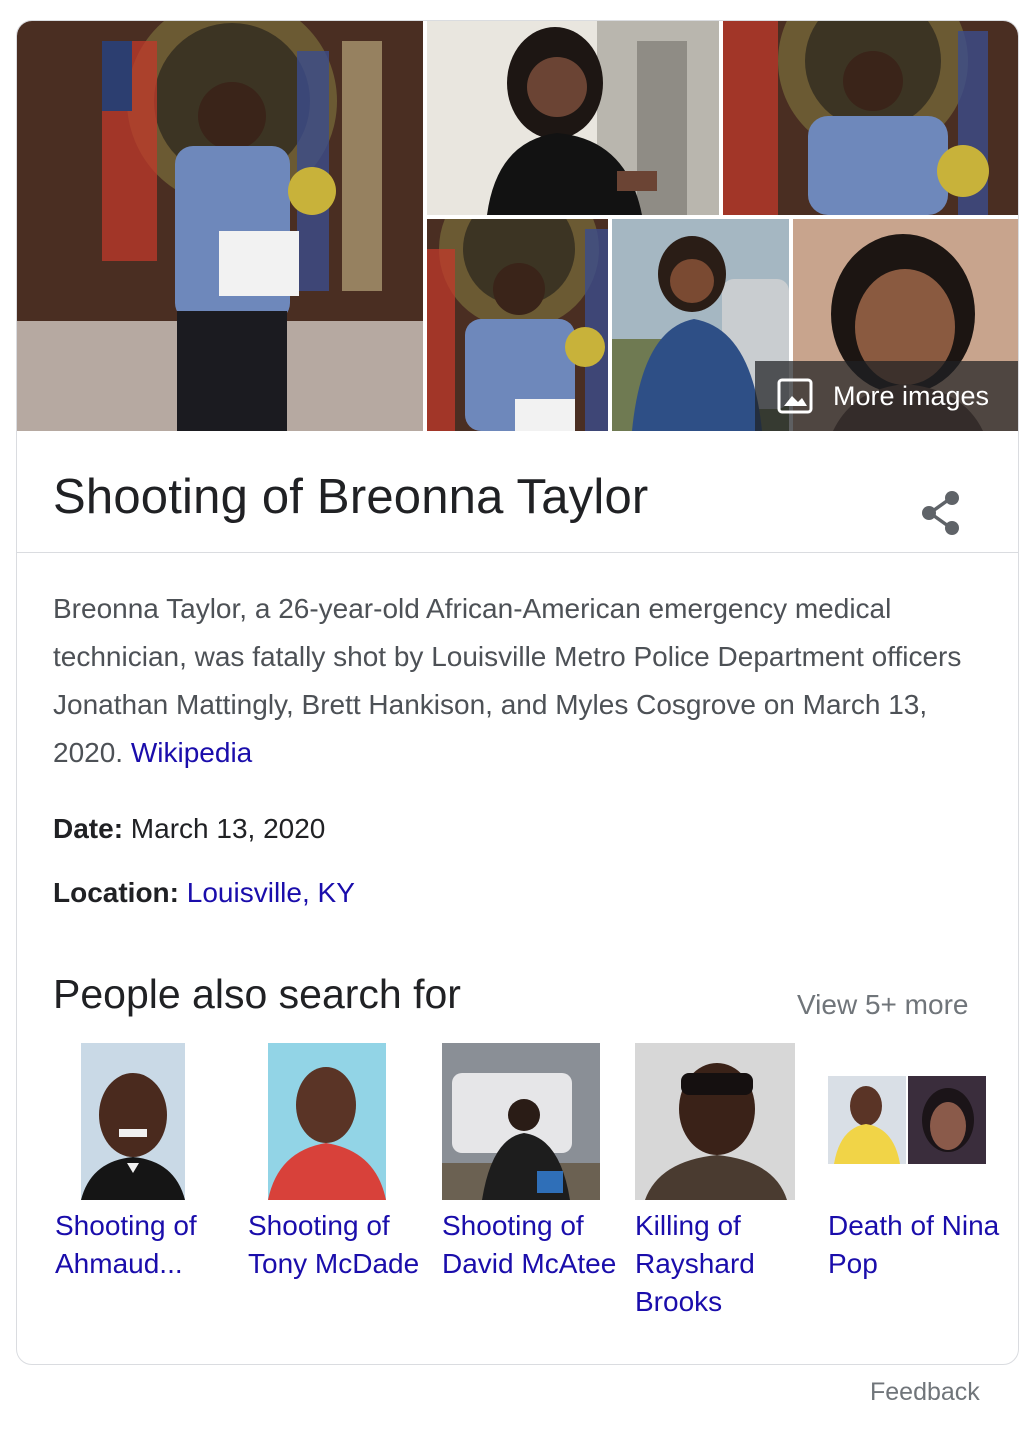 This screenshot has width=1026, height=1440. I want to click on date-value: March 13, 2020, so click(224, 828).